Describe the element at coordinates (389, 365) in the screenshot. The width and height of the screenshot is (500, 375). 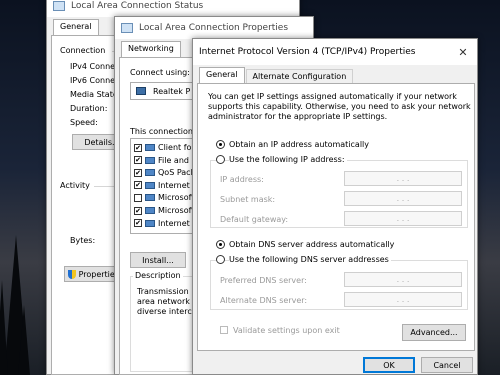
I see `ok-button: OK` at that location.